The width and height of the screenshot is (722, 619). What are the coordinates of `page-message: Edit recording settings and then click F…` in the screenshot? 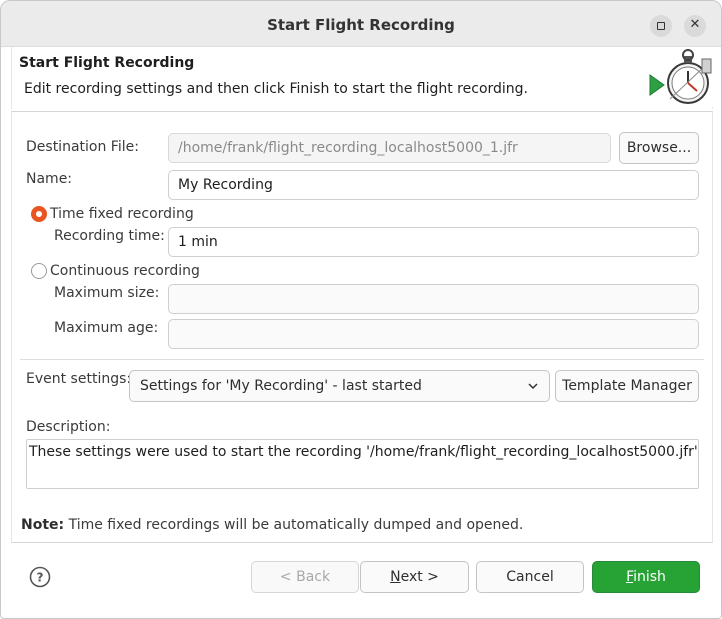 It's located at (276, 89).